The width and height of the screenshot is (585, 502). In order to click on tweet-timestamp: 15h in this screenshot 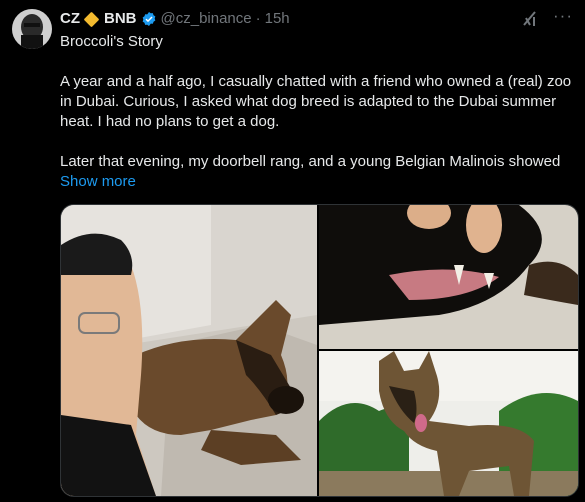, I will do `click(277, 19)`.